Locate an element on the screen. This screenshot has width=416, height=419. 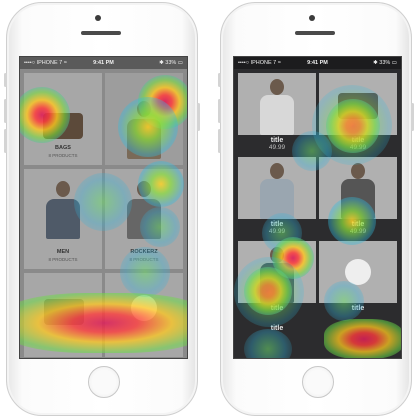
category-label: MEN 8 PRODUCTS is located at coordinates (63, 255).